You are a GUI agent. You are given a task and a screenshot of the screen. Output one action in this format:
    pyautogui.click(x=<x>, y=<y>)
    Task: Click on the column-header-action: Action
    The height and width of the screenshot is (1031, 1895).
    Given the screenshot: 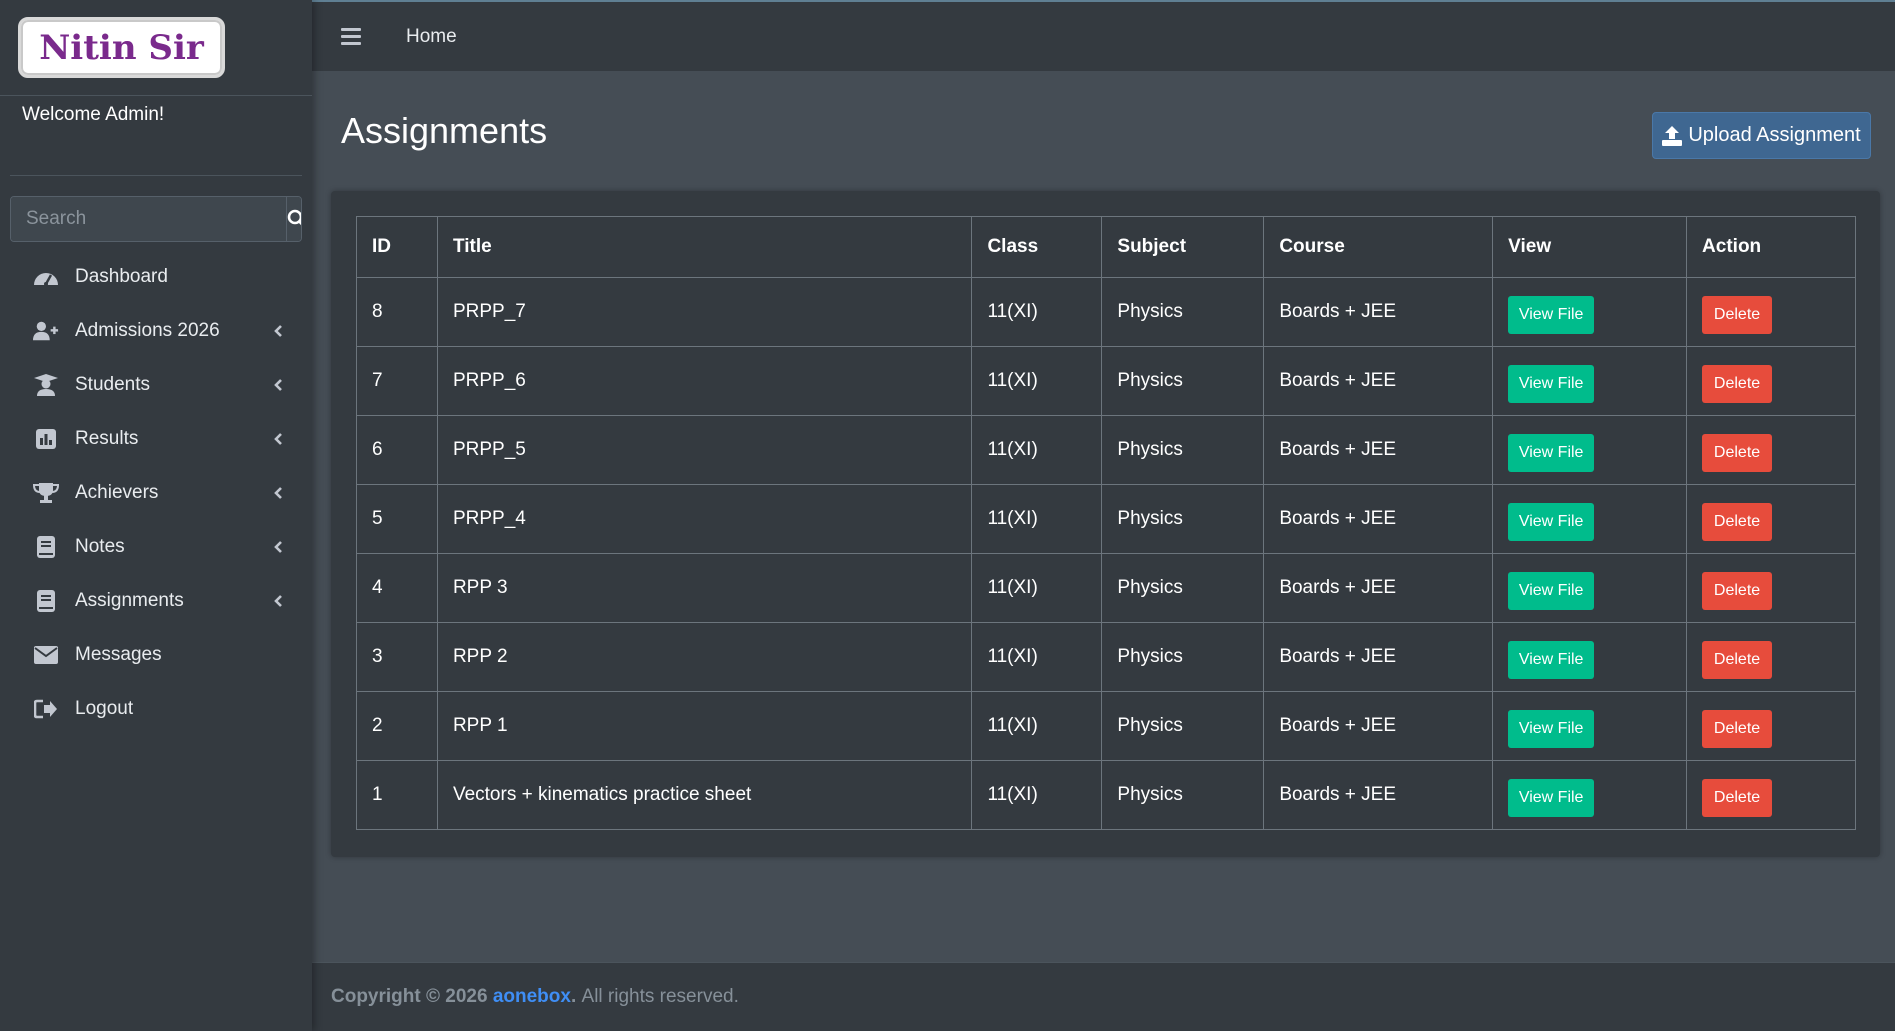 What is the action you would take?
    pyautogui.click(x=1771, y=247)
    